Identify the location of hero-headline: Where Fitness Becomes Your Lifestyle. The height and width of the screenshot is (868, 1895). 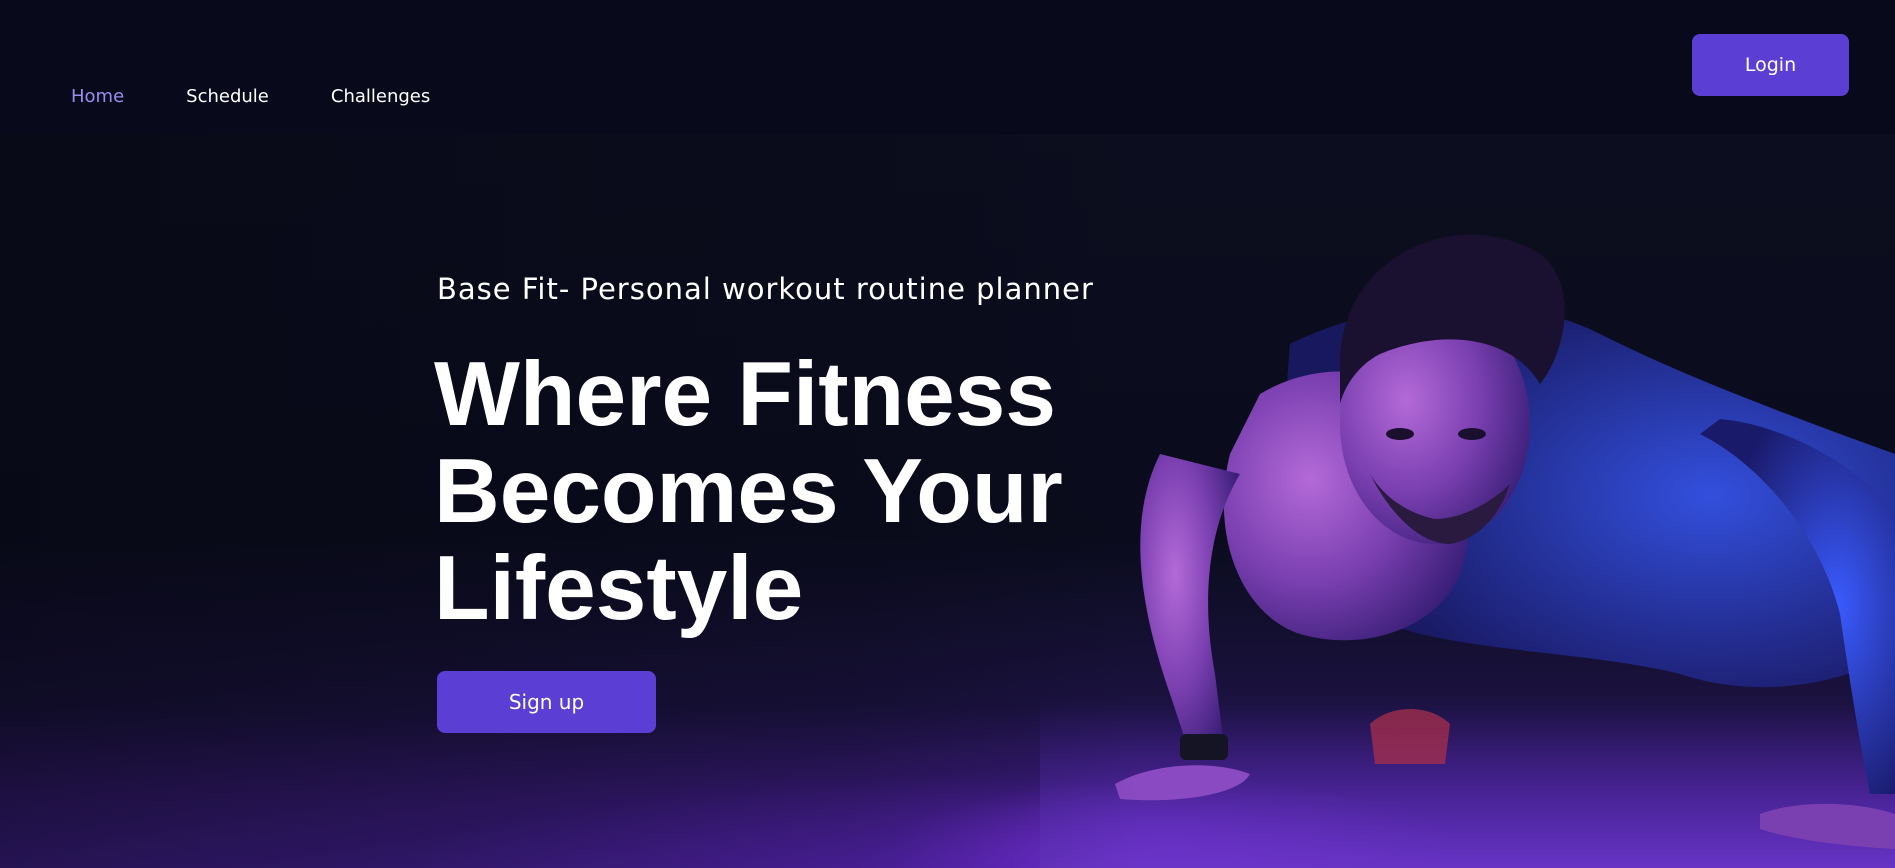
(814, 491).